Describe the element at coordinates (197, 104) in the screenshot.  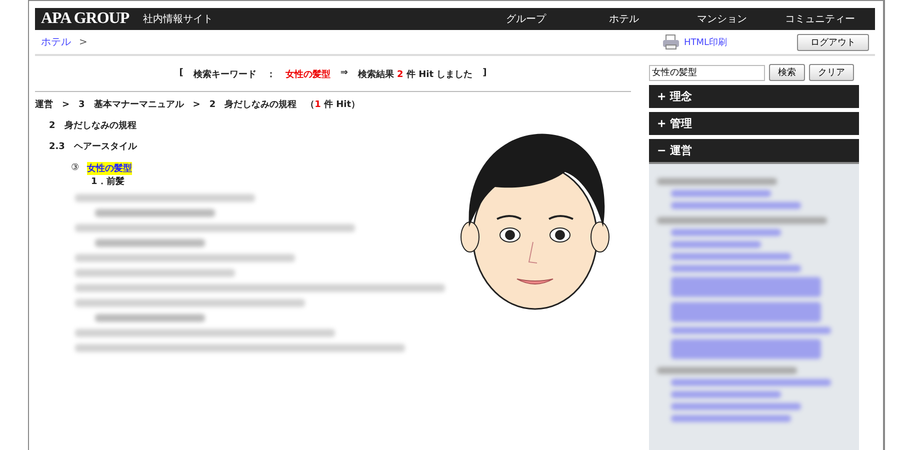
I see `result-path: 運営 > 3 基本マナーマニュアル > 2 身だしなみの規程 （1 件 Hit）` at that location.